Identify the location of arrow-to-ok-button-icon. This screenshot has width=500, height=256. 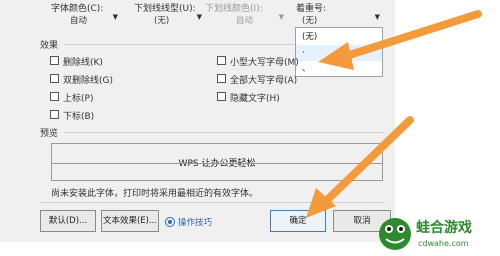
(360, 167).